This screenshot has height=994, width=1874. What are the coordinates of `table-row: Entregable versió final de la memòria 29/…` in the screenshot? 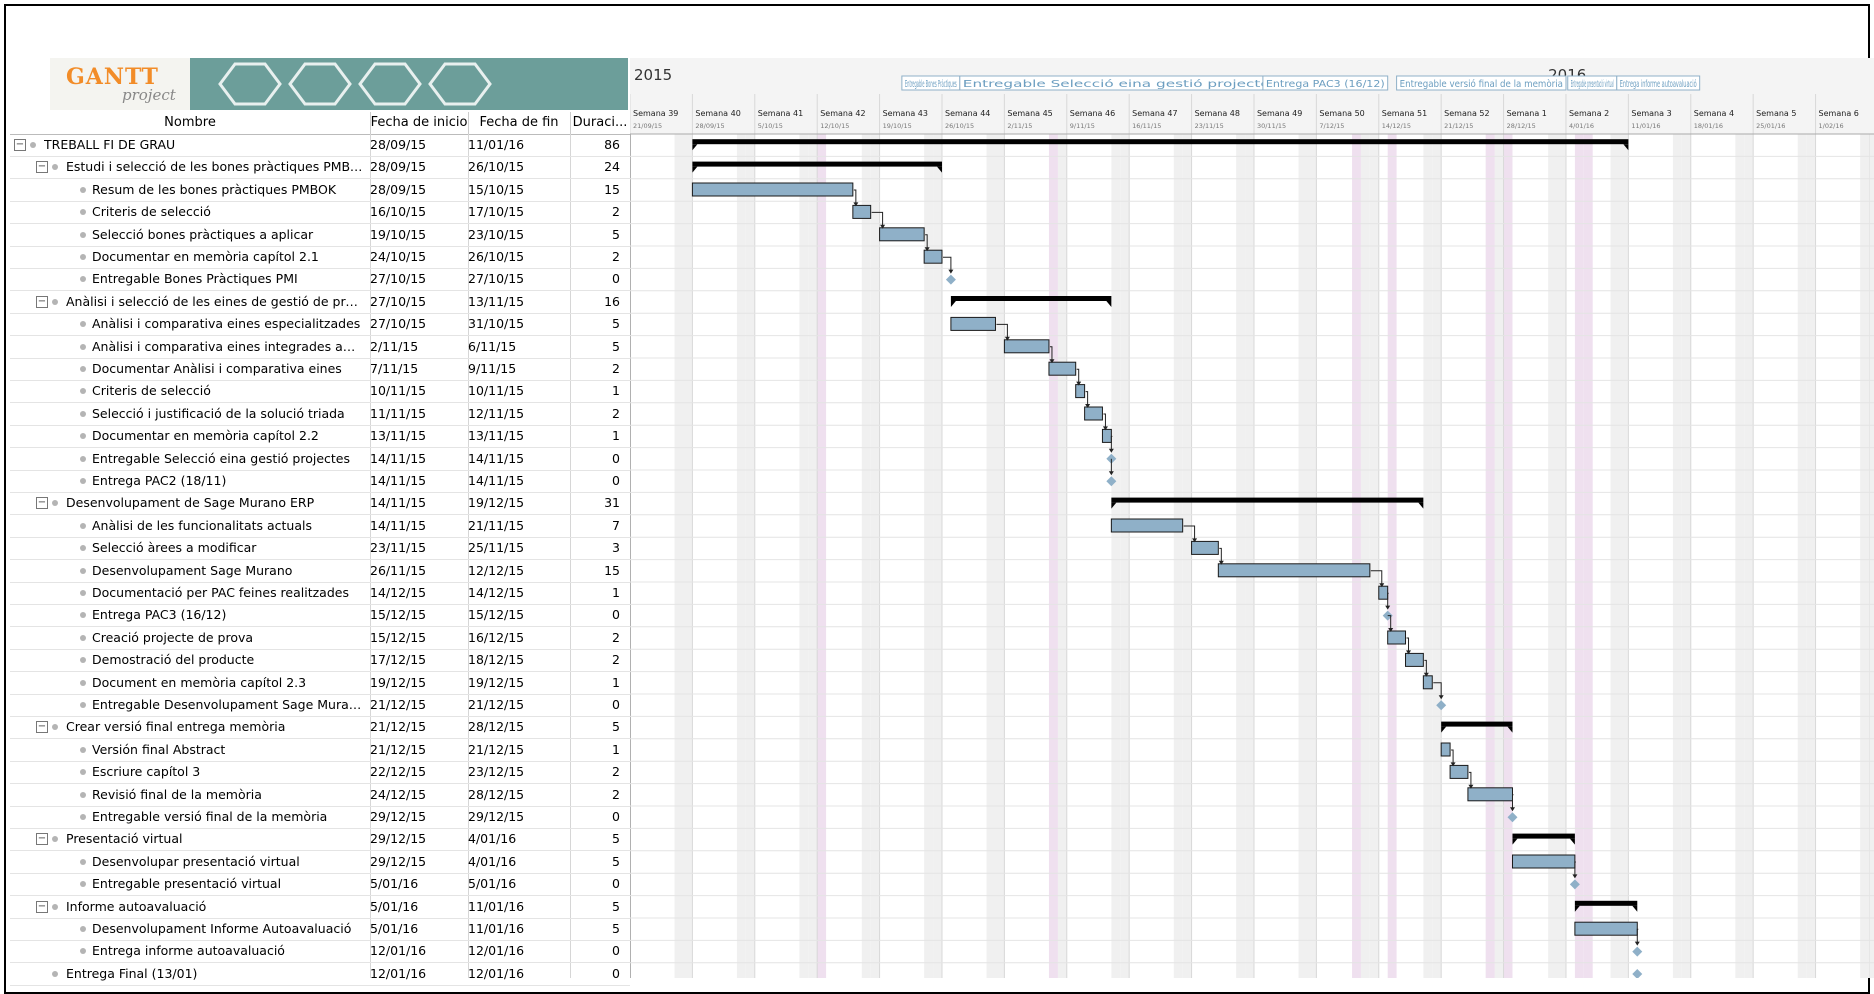 It's located at (320, 817).